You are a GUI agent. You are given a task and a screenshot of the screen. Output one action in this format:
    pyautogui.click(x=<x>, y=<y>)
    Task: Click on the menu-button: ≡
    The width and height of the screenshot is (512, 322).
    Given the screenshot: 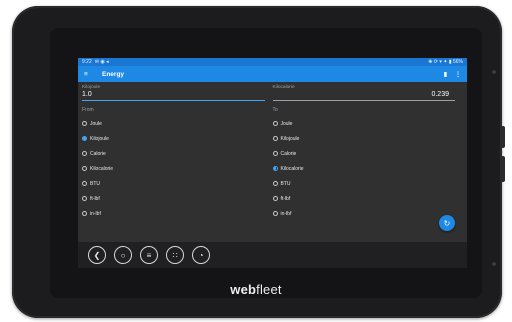 What is the action you would take?
    pyautogui.click(x=149, y=255)
    